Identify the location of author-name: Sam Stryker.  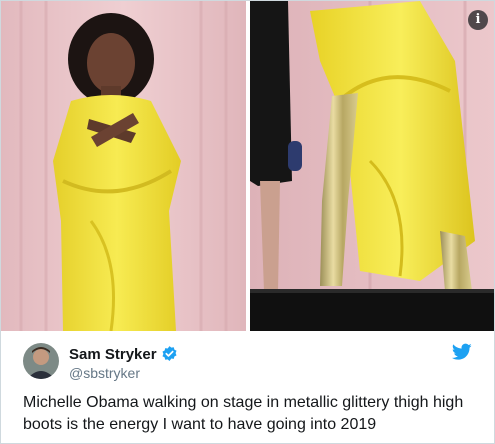
(123, 354).